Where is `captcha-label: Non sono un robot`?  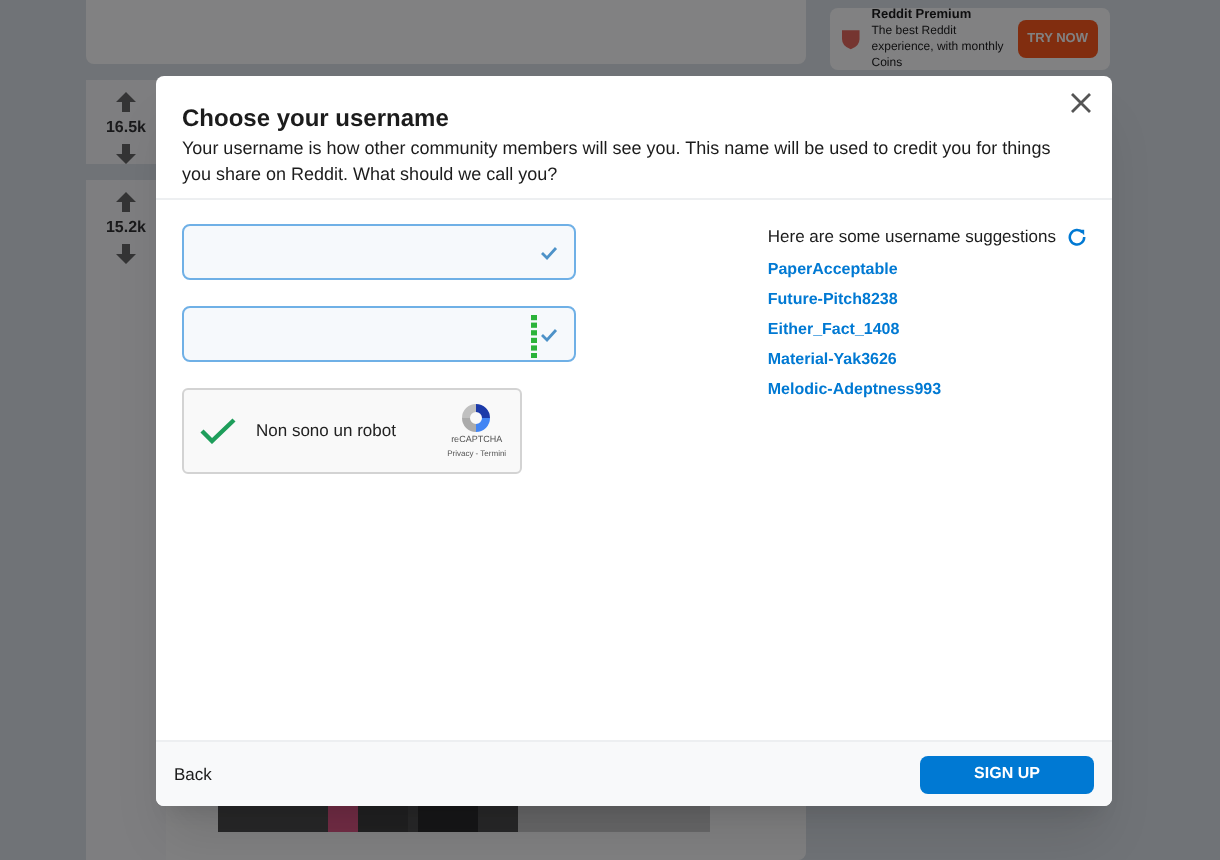
captcha-label: Non sono un robot is located at coordinates (327, 431).